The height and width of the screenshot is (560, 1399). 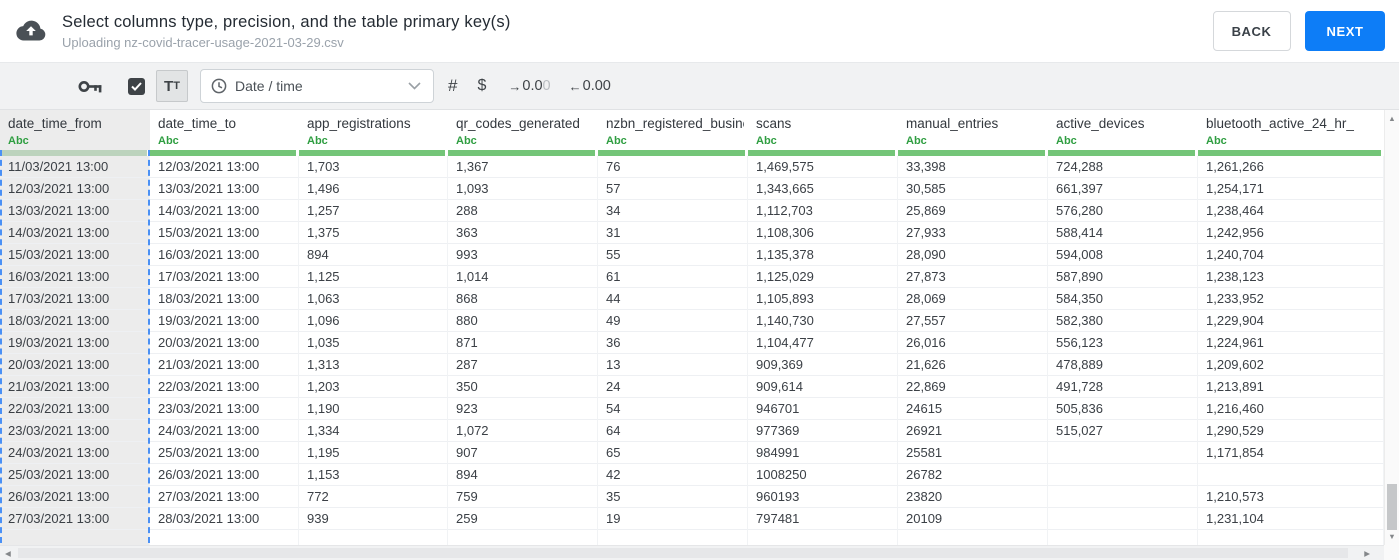 I want to click on cell: 977369, so click(x=823, y=431).